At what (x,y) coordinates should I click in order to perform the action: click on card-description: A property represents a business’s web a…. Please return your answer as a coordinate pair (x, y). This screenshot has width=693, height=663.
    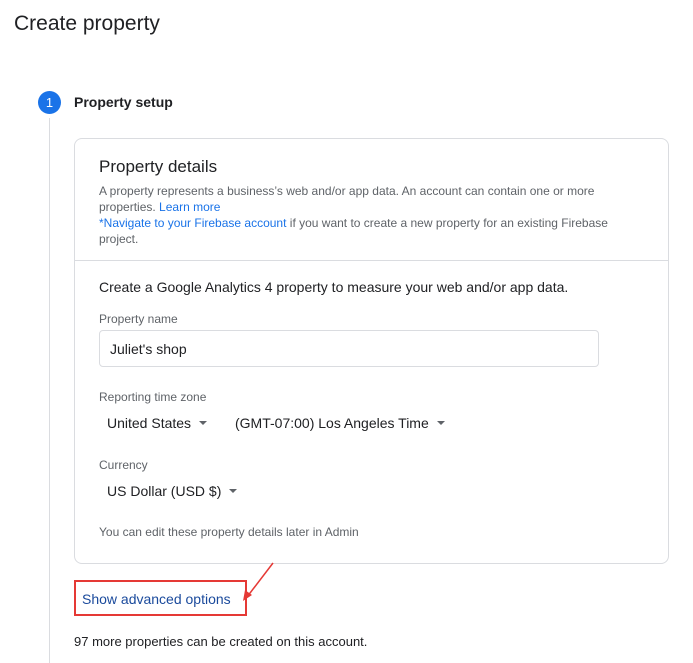
    Looking at the image, I should click on (371, 215).